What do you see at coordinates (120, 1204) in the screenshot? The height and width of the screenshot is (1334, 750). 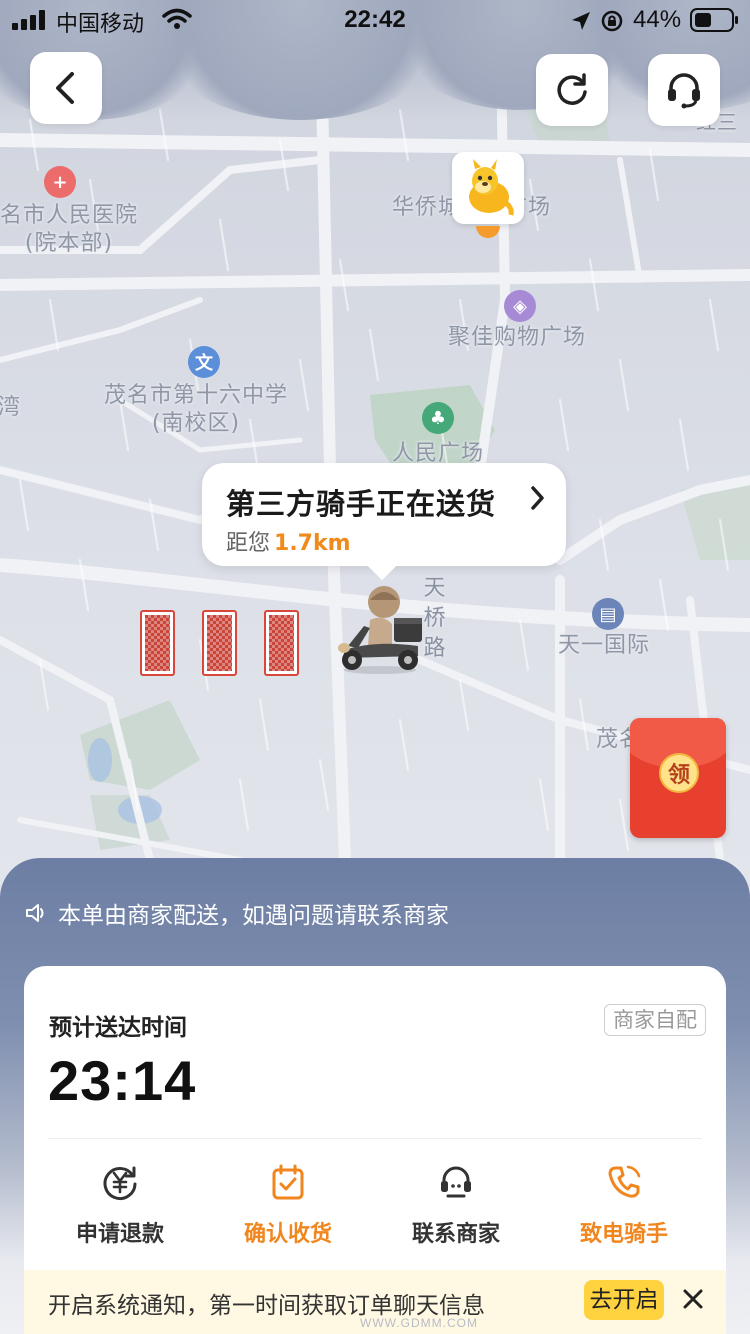 I see `apply-refund-button: 申请退款` at bounding box center [120, 1204].